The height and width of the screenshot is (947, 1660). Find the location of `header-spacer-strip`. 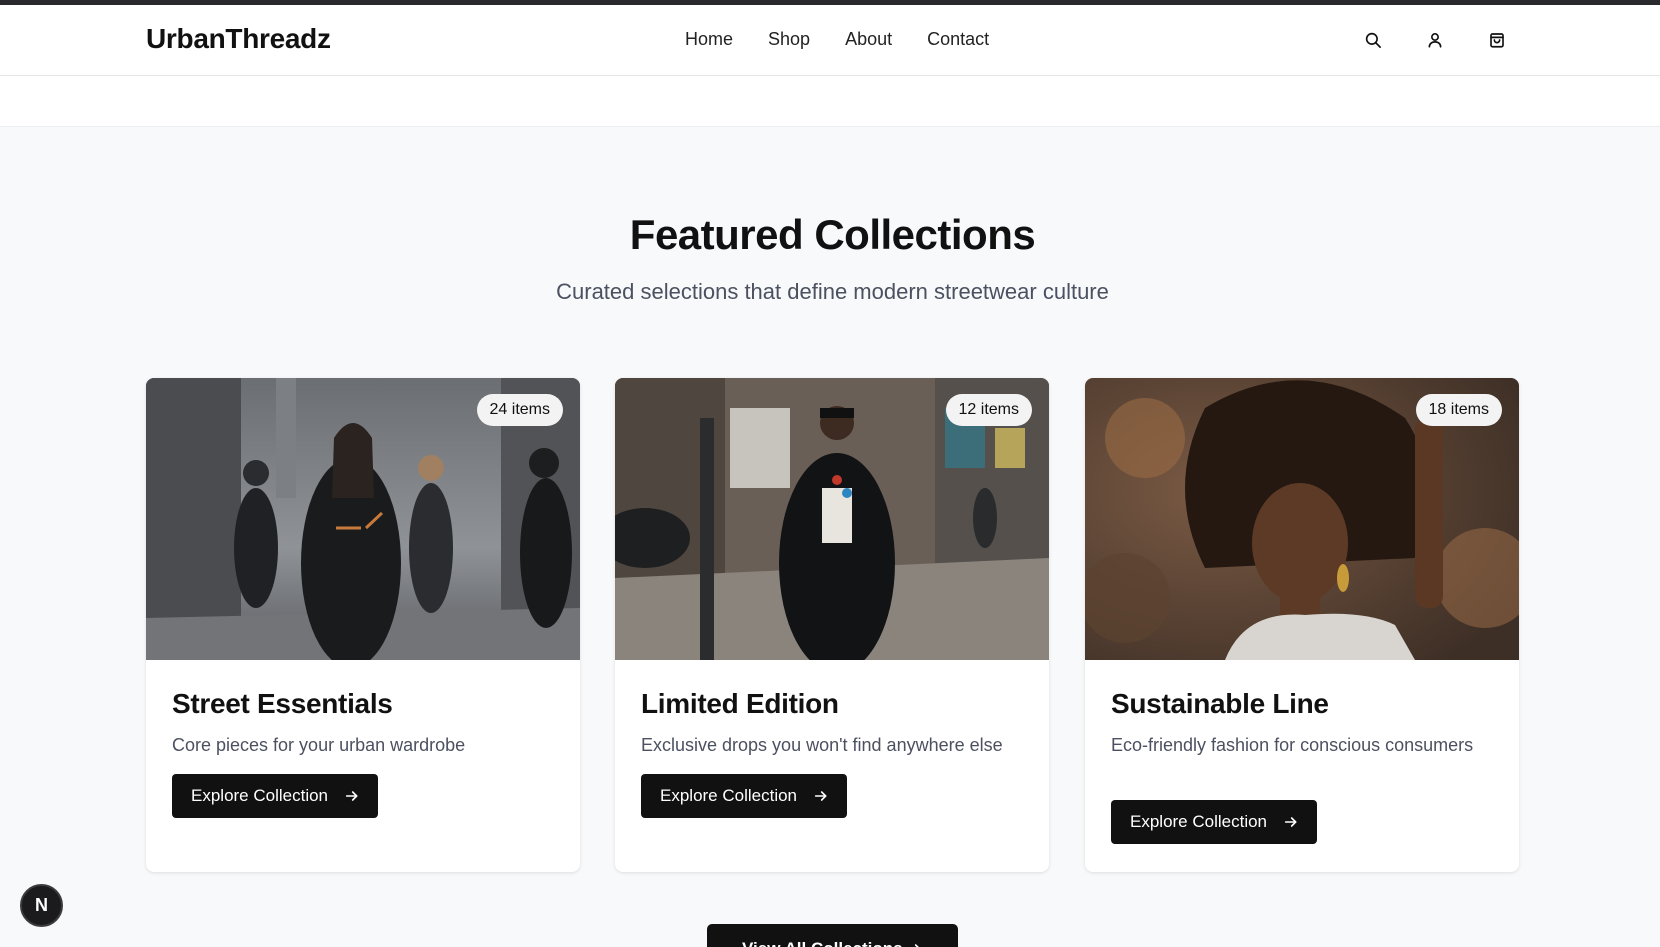

header-spacer-strip is located at coordinates (830, 101).